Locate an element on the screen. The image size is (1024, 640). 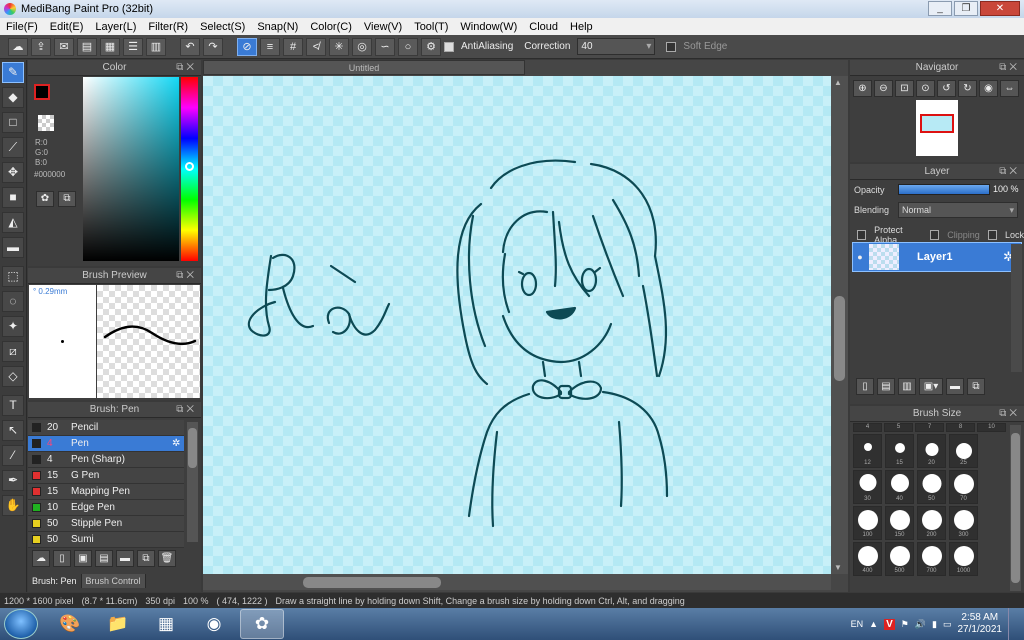
brush-size-cell: 500 is located at coordinates (899, 559).